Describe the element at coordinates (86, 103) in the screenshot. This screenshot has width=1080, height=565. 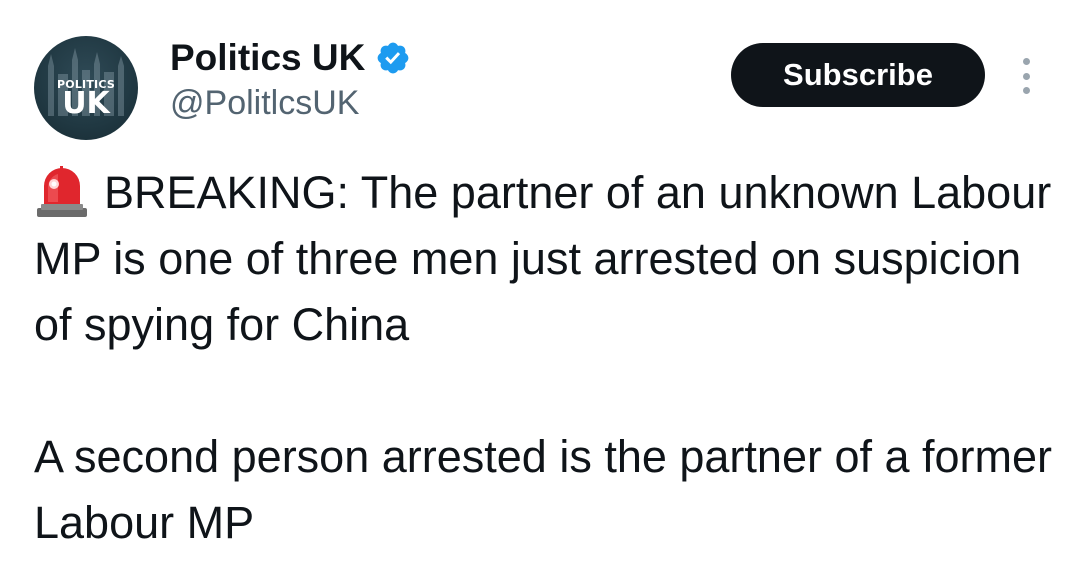
I see `avatar-logo-bottom: UK` at that location.